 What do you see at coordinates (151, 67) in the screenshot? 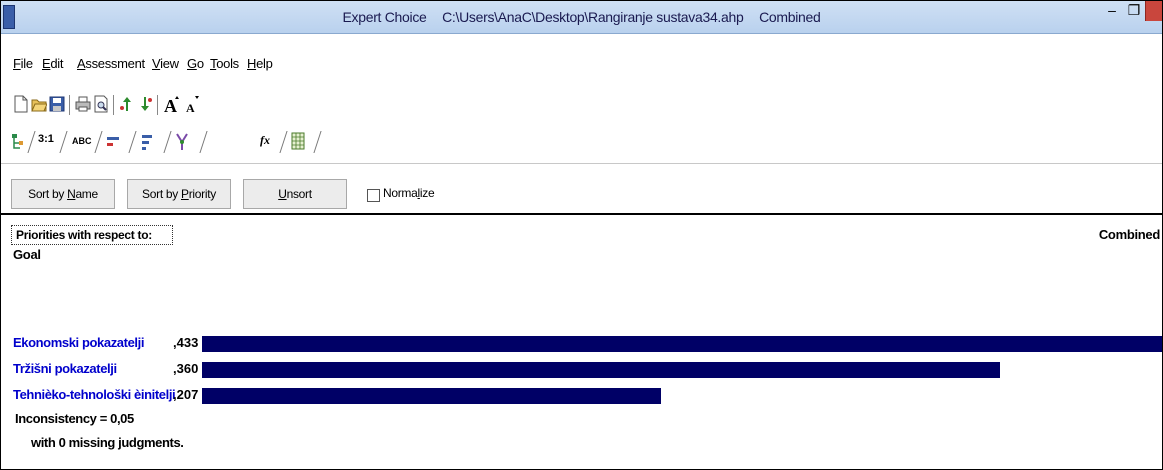
I see `menu-items: File Edit Assessment View Go Tools Help` at bounding box center [151, 67].